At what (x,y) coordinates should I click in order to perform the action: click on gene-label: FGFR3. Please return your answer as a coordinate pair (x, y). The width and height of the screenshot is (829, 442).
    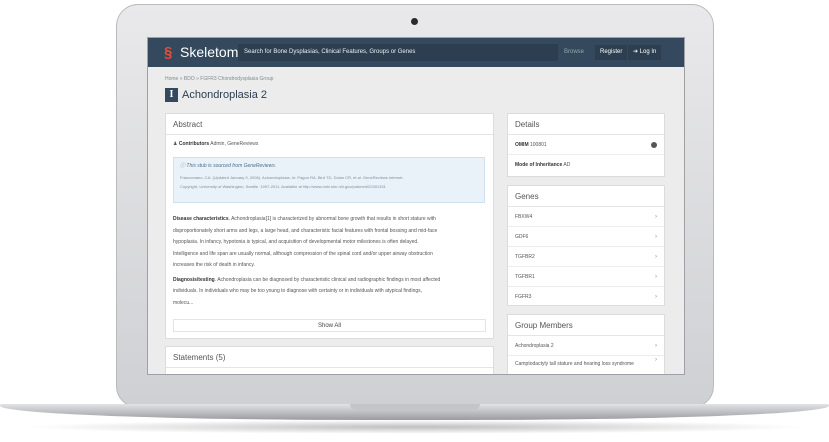
    Looking at the image, I should click on (523, 297).